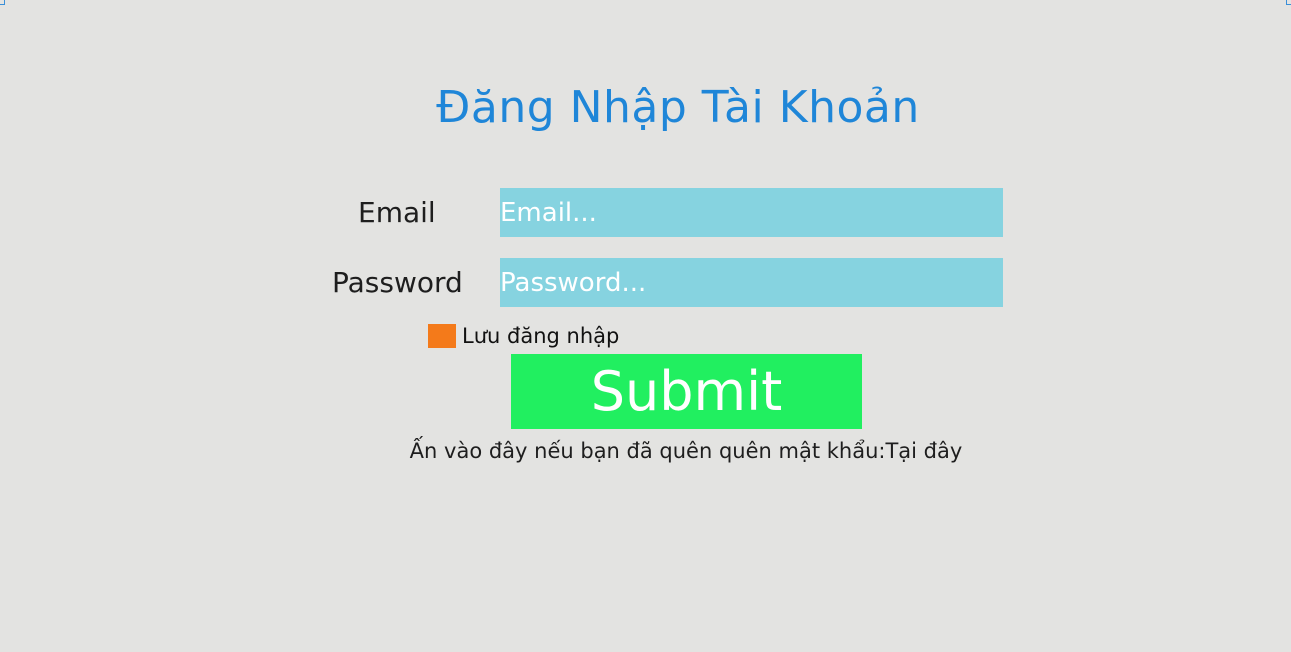 The image size is (1291, 652). What do you see at coordinates (751, 282) in the screenshot?
I see `password-field` at bounding box center [751, 282].